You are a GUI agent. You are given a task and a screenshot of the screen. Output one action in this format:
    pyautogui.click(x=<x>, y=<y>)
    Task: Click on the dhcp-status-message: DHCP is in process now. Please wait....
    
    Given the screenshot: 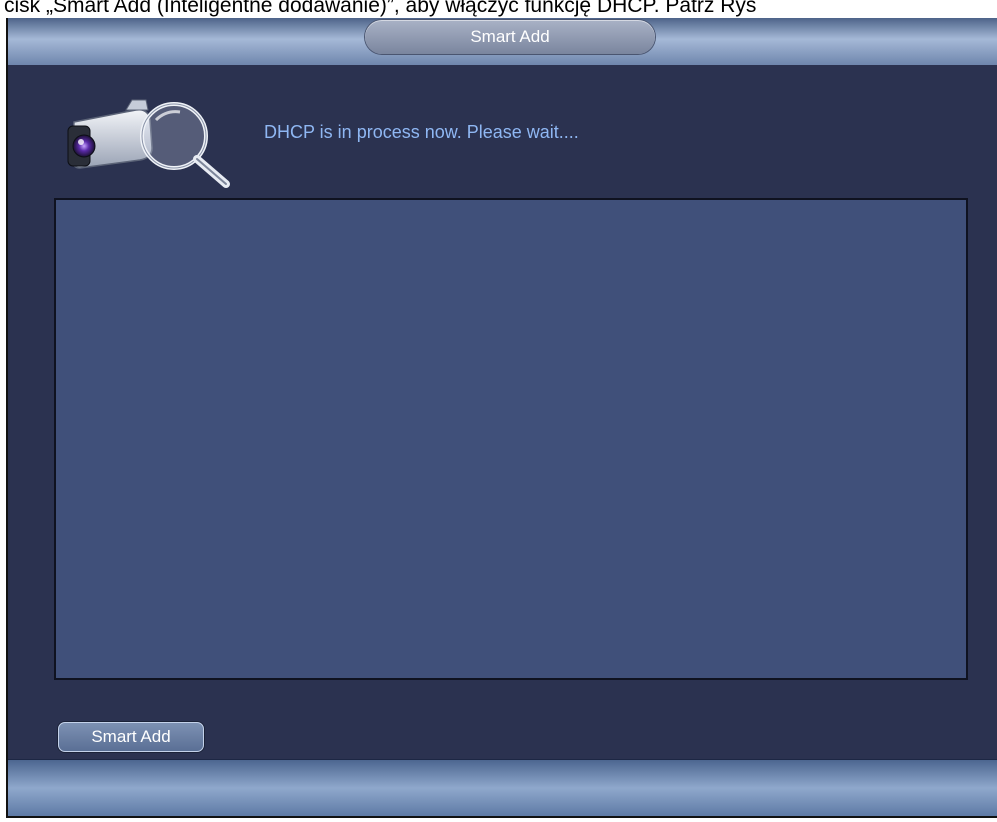 What is the action you would take?
    pyautogui.click(x=421, y=132)
    